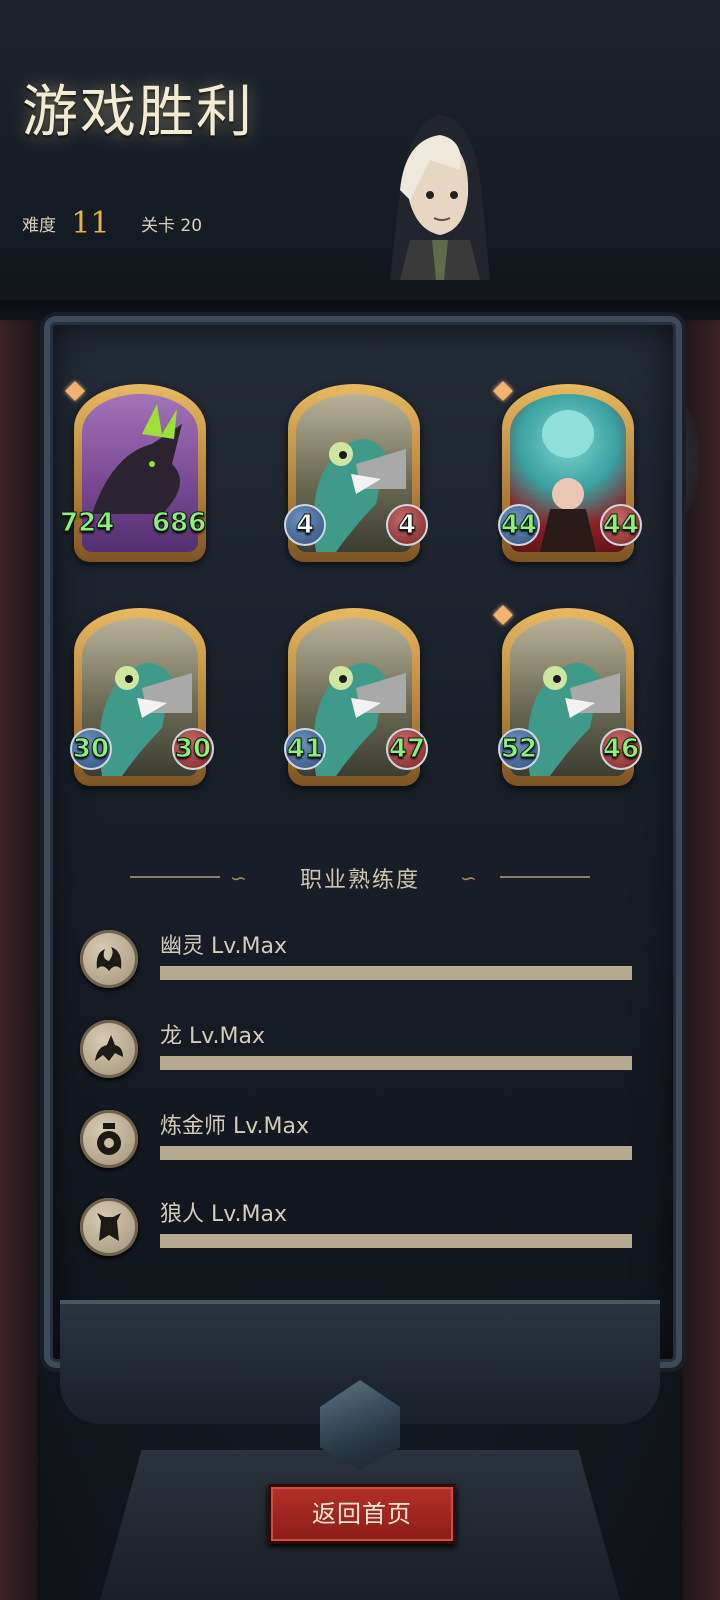 Image resolution: width=720 pixels, height=1600 pixels. Describe the element at coordinates (407, 749) in the screenshot. I see `card-5-health: 47` at that location.